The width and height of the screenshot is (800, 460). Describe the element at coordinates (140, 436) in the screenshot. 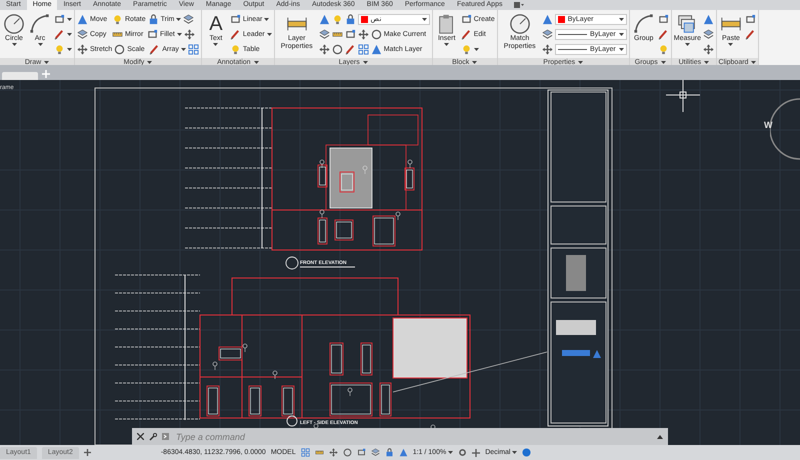

I see `close-icon` at that location.